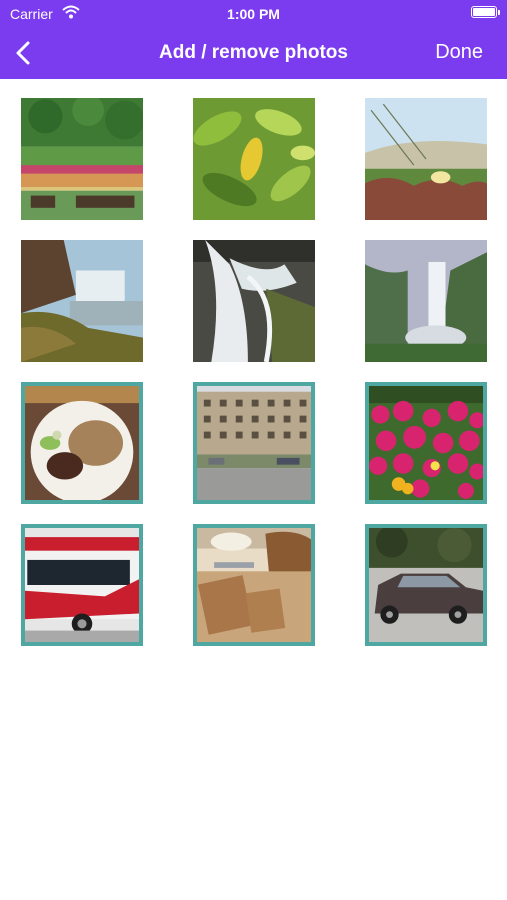 The image size is (507, 900). What do you see at coordinates (254, 585) in the screenshot?
I see `photo-bread` at bounding box center [254, 585].